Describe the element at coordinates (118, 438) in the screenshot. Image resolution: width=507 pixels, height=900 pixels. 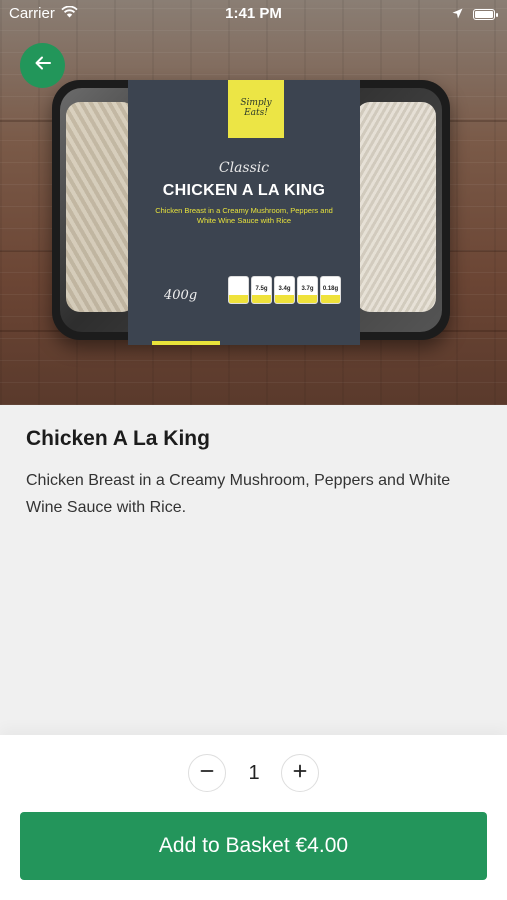
I see `product-name: Chicken A La King` at that location.